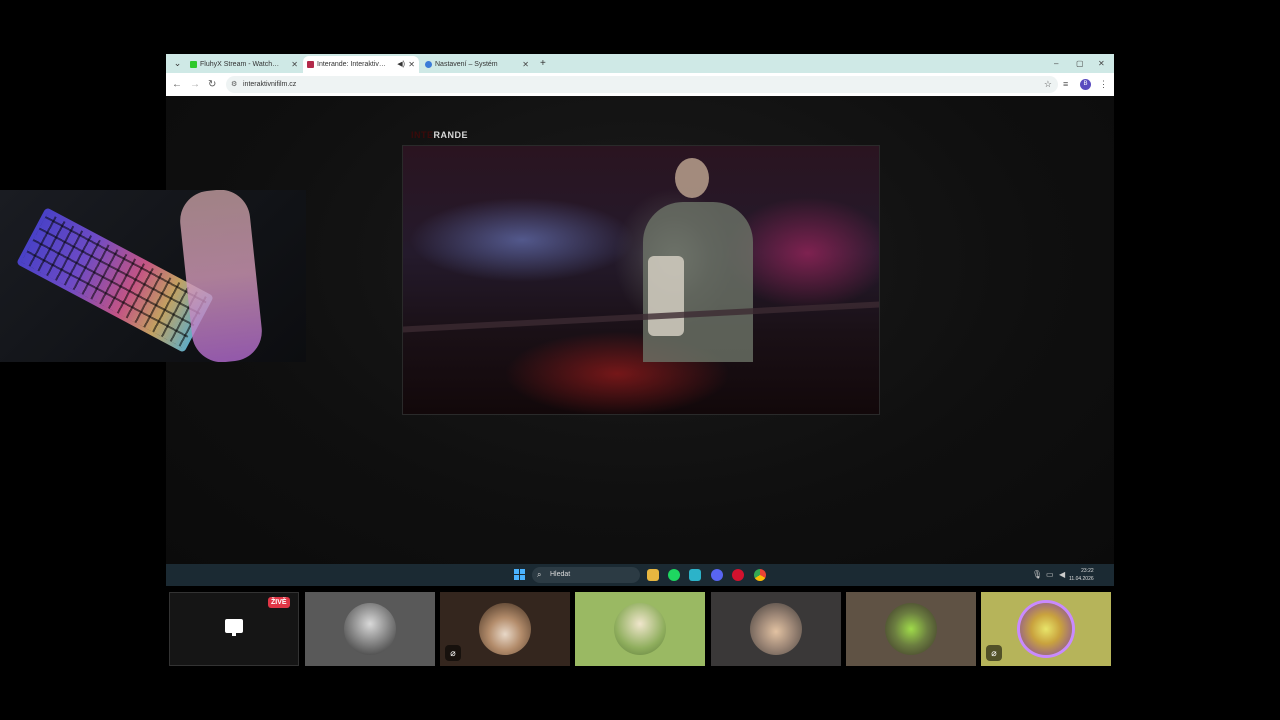 This screenshot has width=1280, height=720. I want to click on logo-prefix: INTE, so click(422, 135).